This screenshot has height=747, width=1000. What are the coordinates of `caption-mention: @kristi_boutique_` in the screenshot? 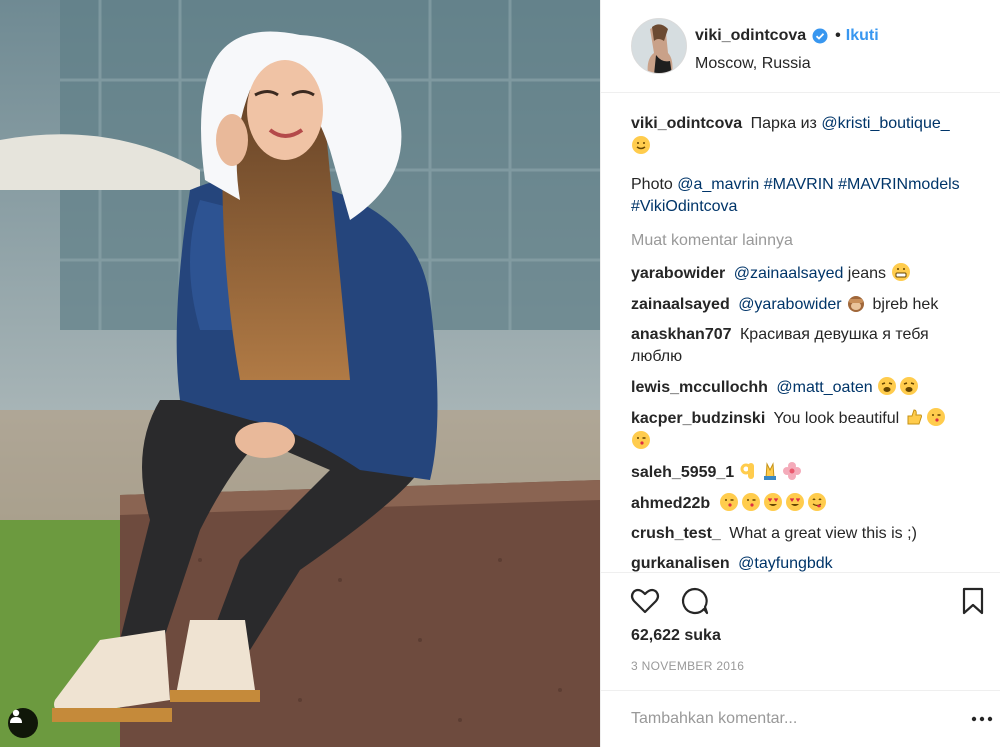 It's located at (885, 123).